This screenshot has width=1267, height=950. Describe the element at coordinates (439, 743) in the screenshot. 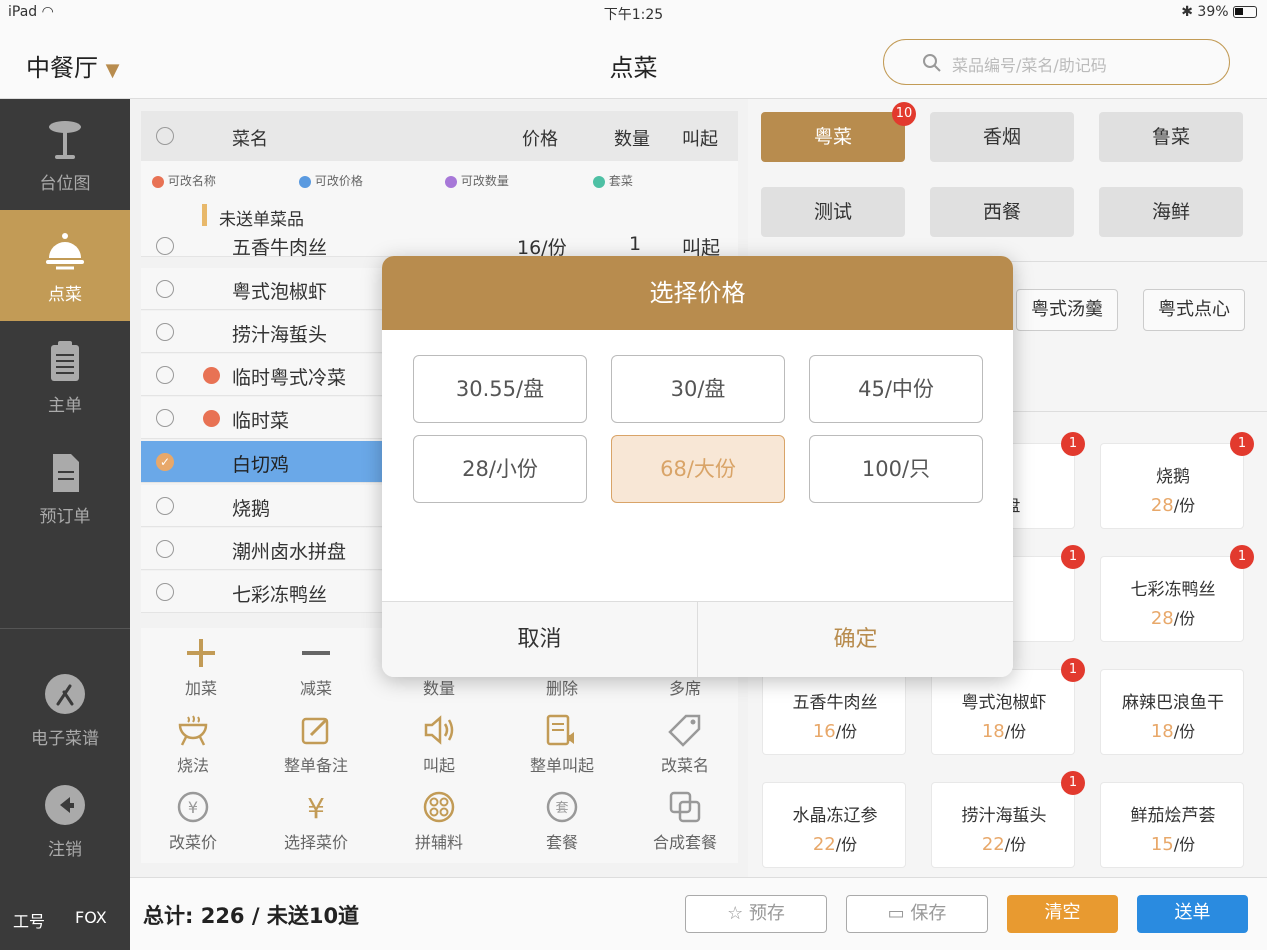

I see `call-up-button: 叫起` at that location.